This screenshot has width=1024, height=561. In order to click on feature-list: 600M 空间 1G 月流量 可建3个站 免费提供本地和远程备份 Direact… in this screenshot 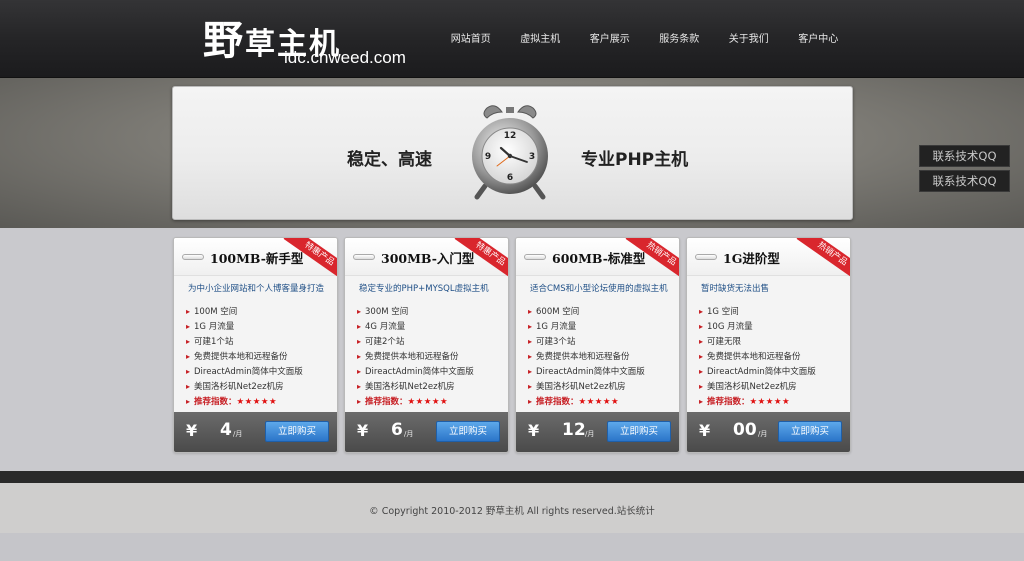, I will do `click(586, 356)`.